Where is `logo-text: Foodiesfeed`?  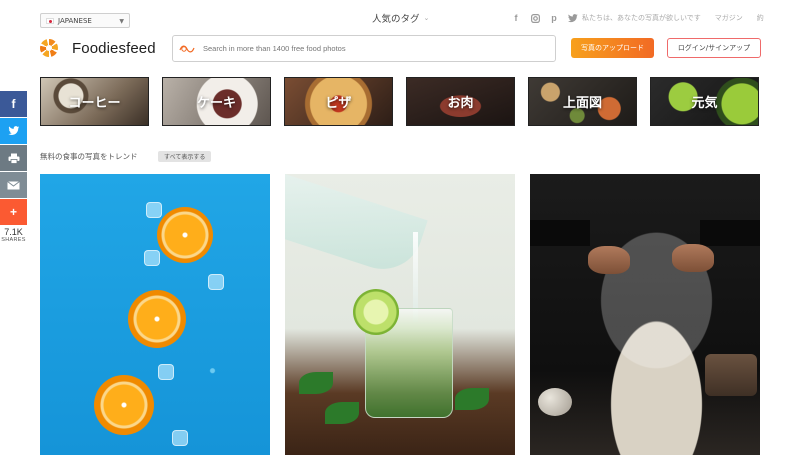
logo-text: Foodiesfeed is located at coordinates (114, 48).